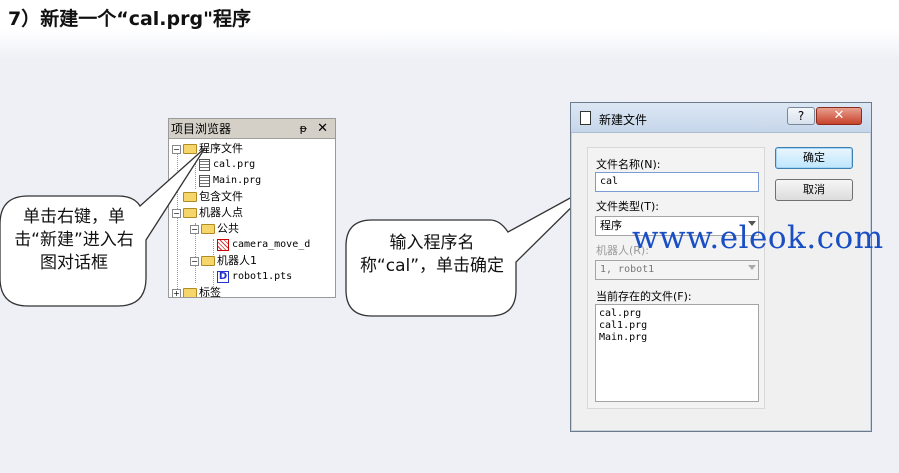 Image resolution: width=899 pixels, height=473 pixels. I want to click on chevron-down-icon, so click(752, 267).